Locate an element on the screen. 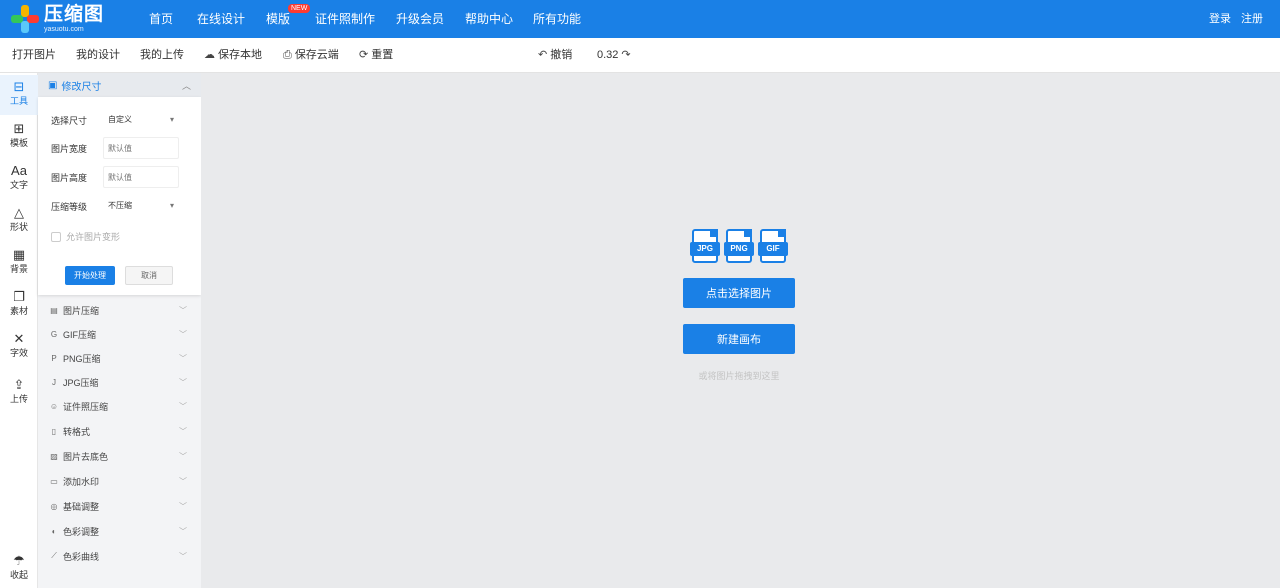  quality-select: 不压缩 ▾ is located at coordinates (141, 206).